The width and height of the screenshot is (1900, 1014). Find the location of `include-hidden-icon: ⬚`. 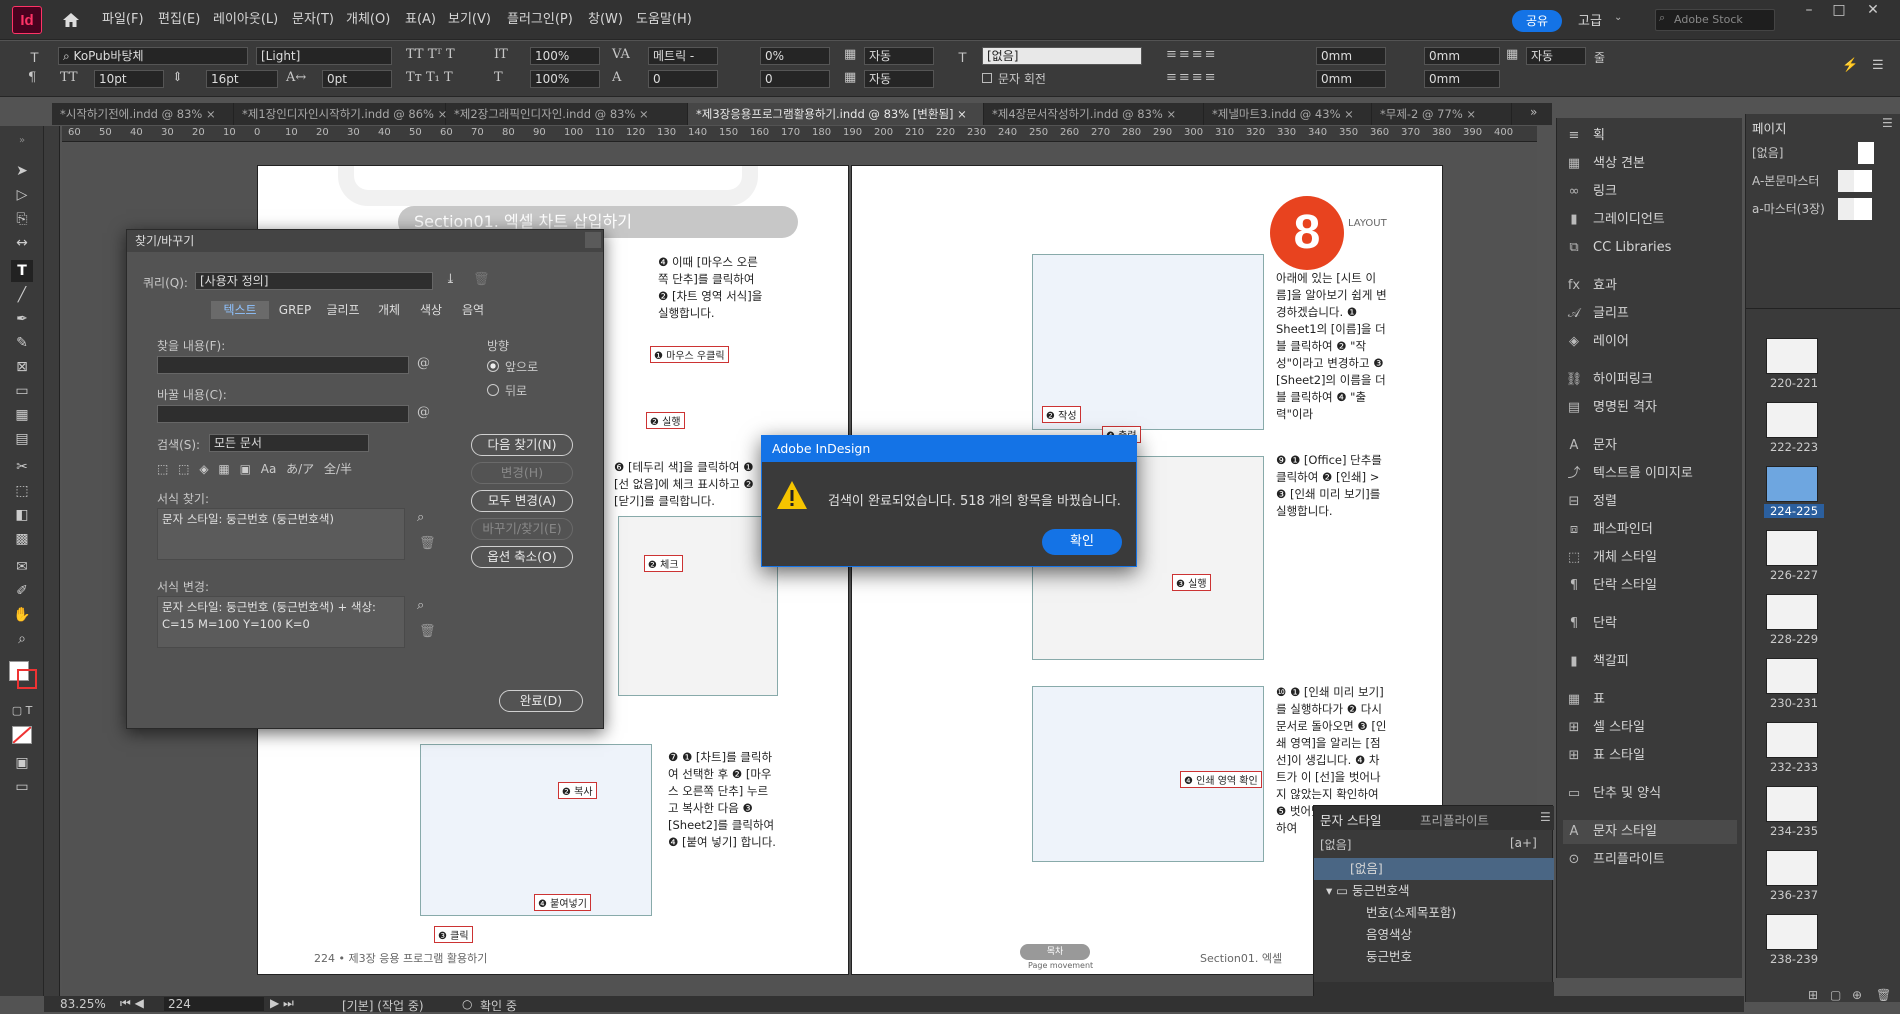

include-hidden-icon: ⬚ is located at coordinates (183, 469).